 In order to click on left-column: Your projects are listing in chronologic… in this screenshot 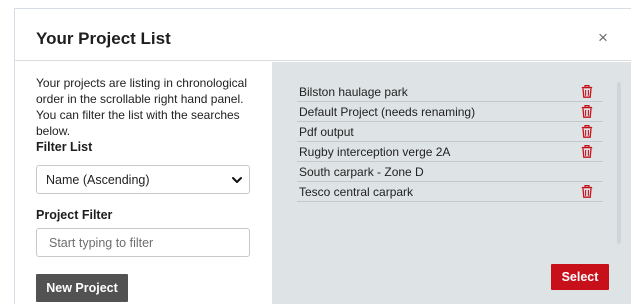, I will do `click(145, 107)`.